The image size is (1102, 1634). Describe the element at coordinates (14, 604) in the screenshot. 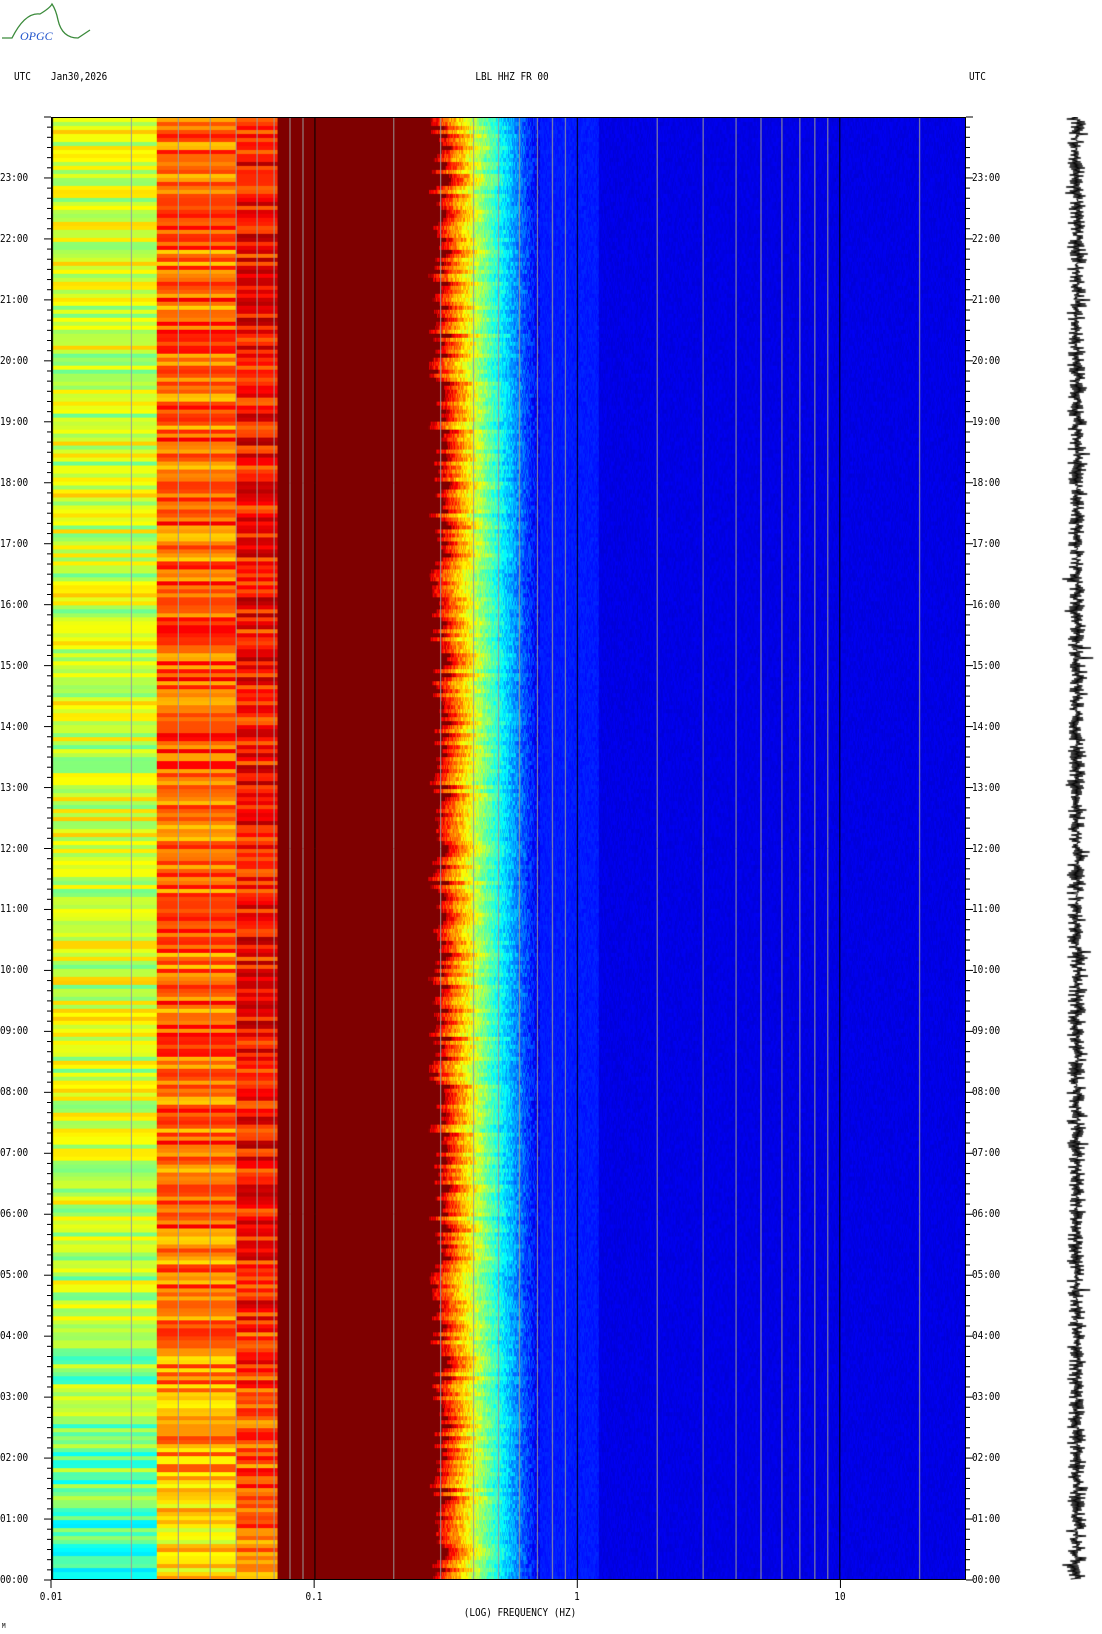

I see `y-tick-label-left: 16:00` at that location.